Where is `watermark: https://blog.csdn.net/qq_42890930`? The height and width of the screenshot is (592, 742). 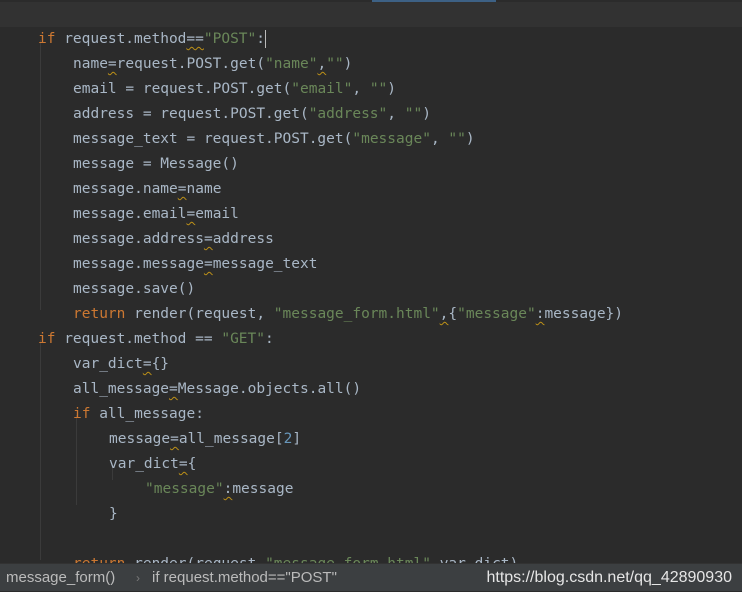 watermark: https://blog.csdn.net/qq_42890930 is located at coordinates (609, 577).